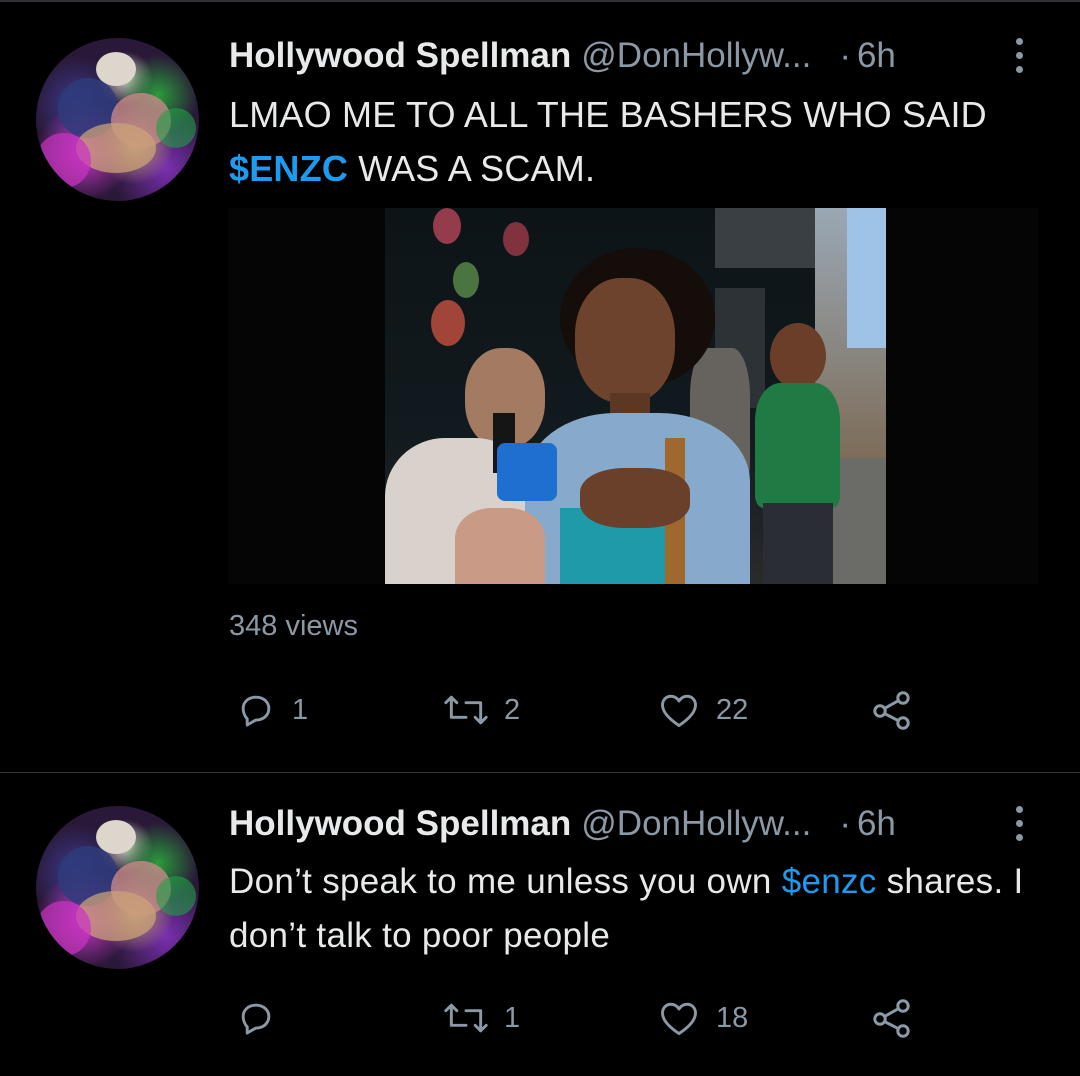 Image resolution: width=1080 pixels, height=1076 pixels. Describe the element at coordinates (288, 168) in the screenshot. I see `cashtag-link: $ENZC` at that location.